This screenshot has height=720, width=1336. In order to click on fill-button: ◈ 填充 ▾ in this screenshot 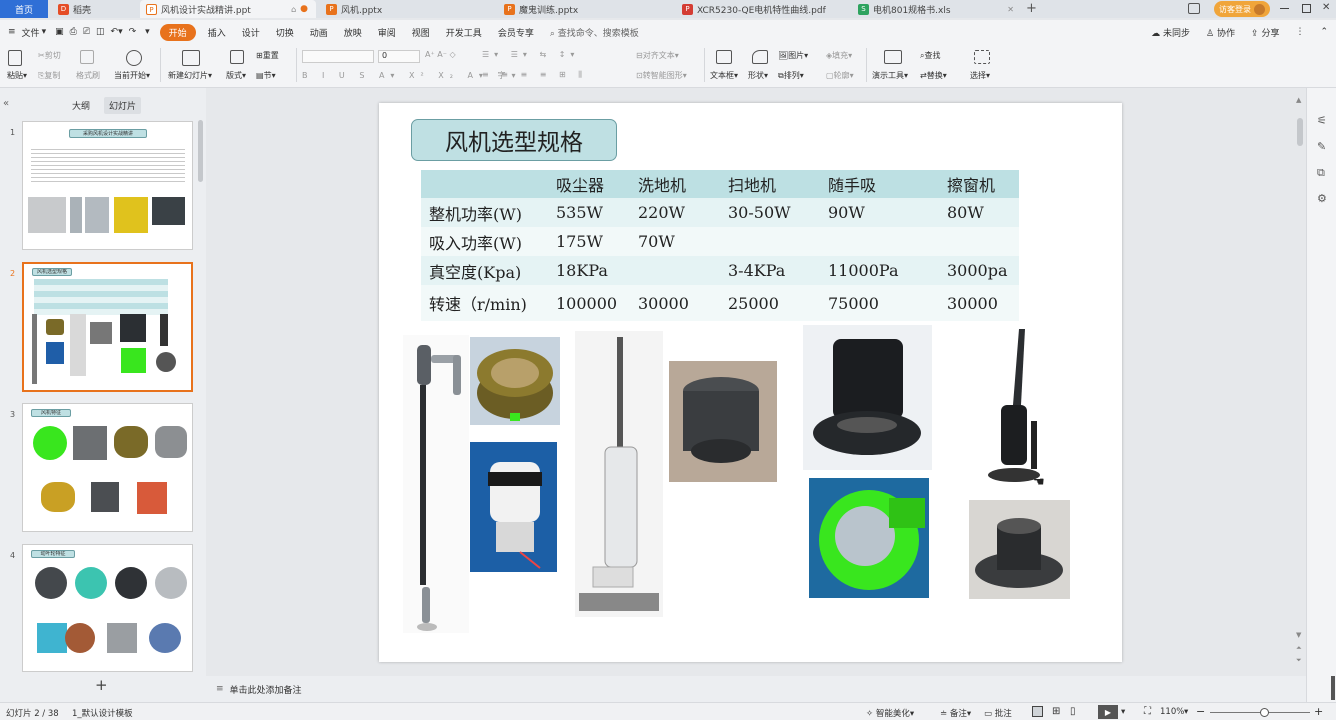, I will do `click(839, 55)`.